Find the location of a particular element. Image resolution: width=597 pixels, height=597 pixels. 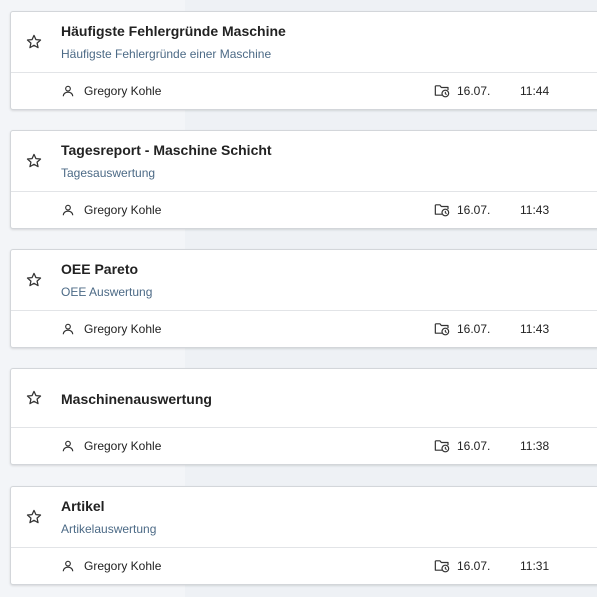

report-subtitle: Häufigste Fehlergründe einer Maschine is located at coordinates (166, 54).